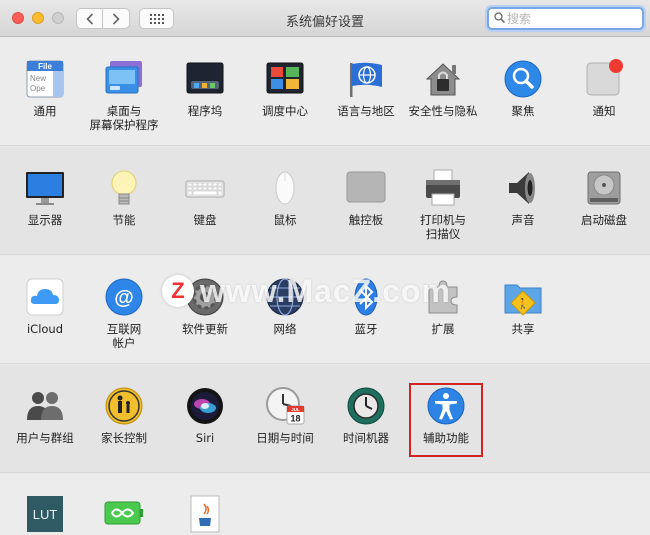  What do you see at coordinates (45, 438) in the screenshot?
I see `pane-label: 用户与群组` at bounding box center [45, 438].